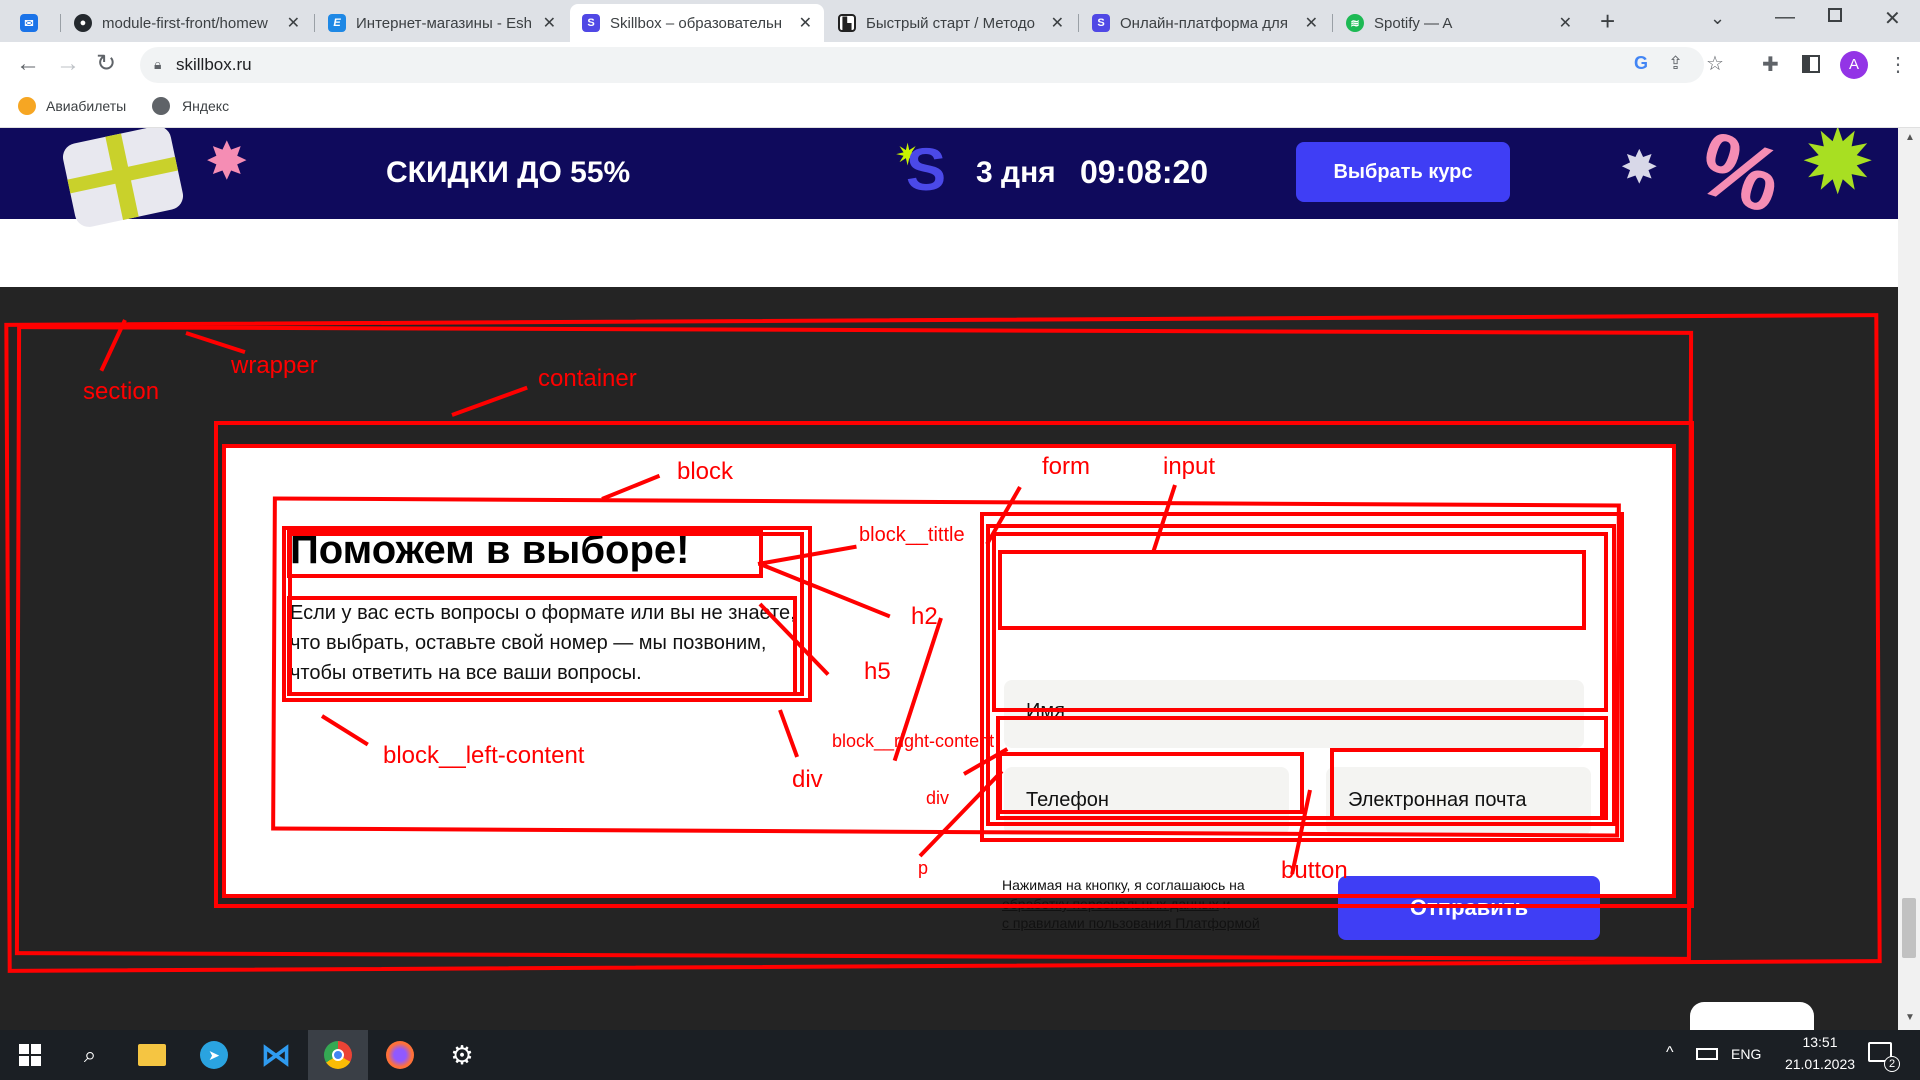  I want to click on annotation-container: container, so click(587, 378).